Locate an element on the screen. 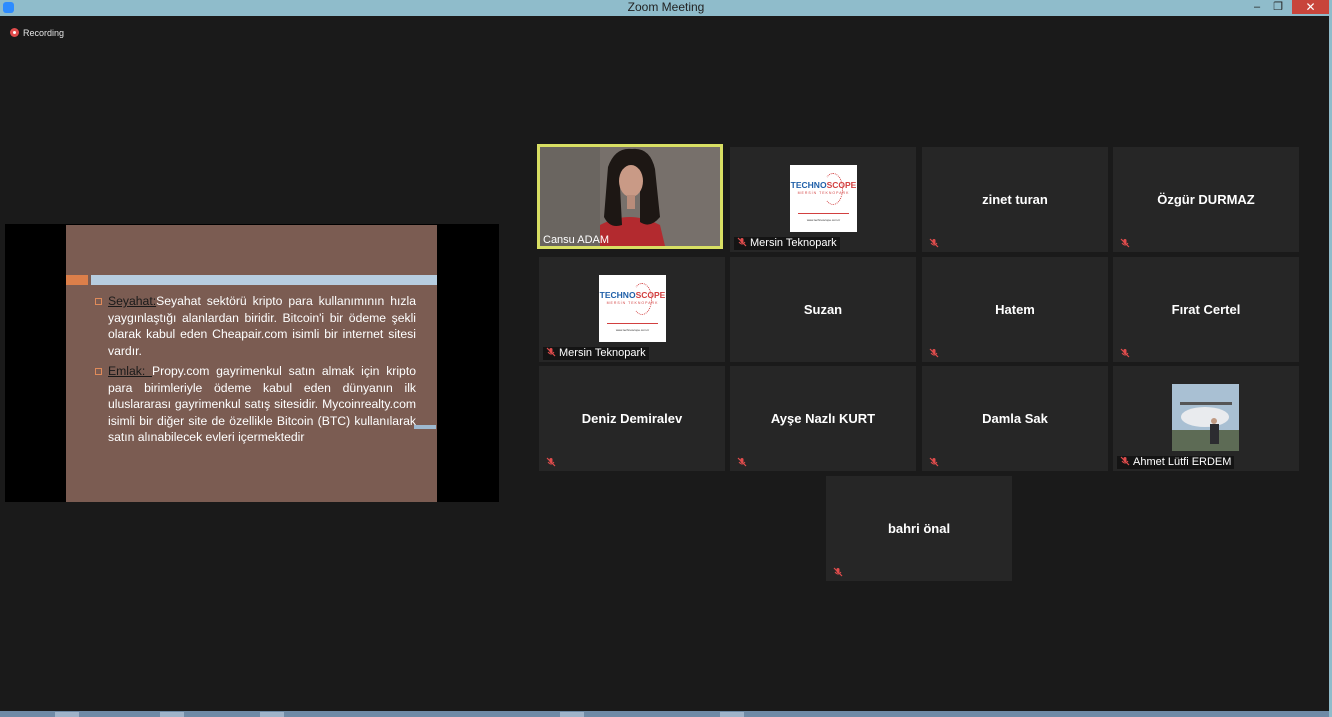  restore-button: ❐ is located at coordinates (1278, 7).